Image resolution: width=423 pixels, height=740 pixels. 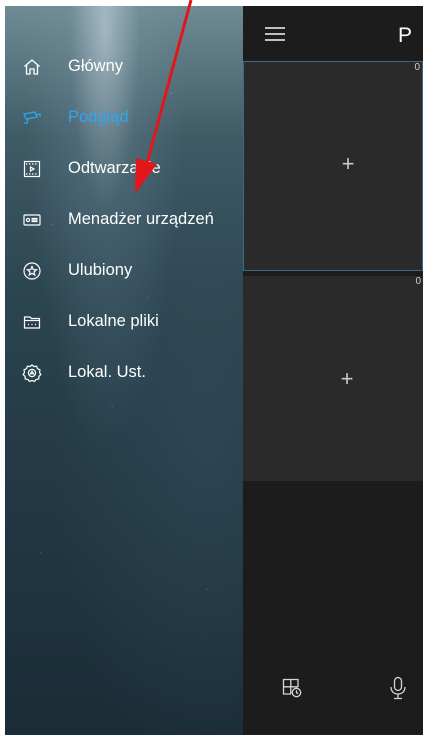 What do you see at coordinates (32, 220) in the screenshot?
I see `device-manager-icon` at bounding box center [32, 220].